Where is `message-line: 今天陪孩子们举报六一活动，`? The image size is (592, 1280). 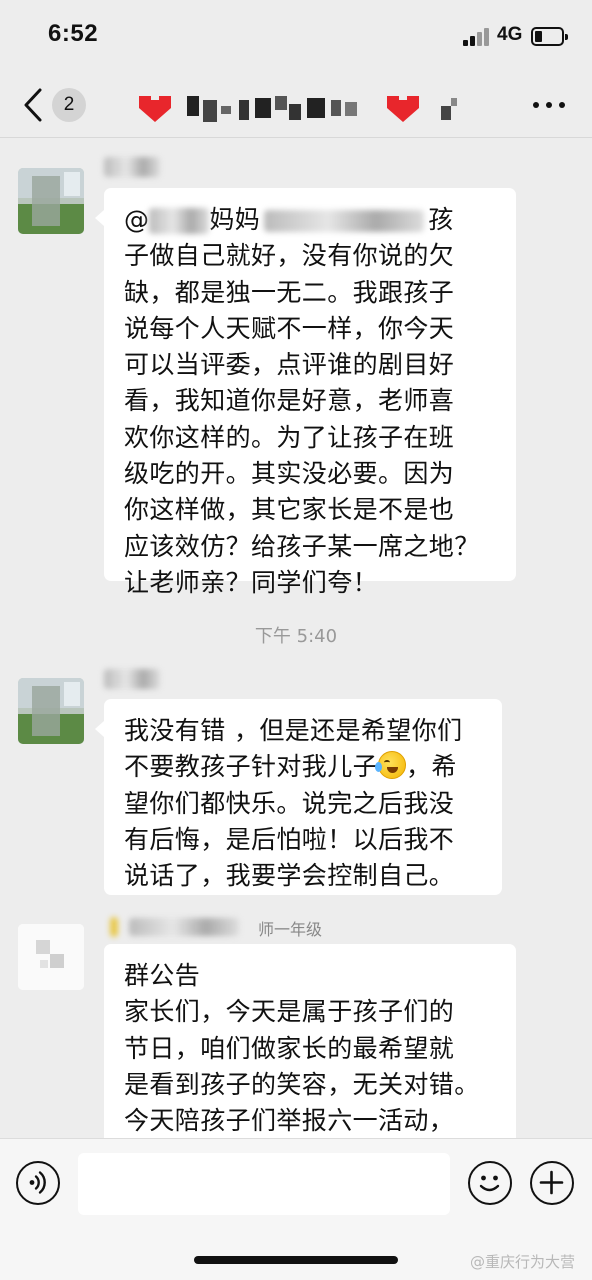
message-line: 今天陪孩子们举报六一活动， is located at coordinates (289, 1121).